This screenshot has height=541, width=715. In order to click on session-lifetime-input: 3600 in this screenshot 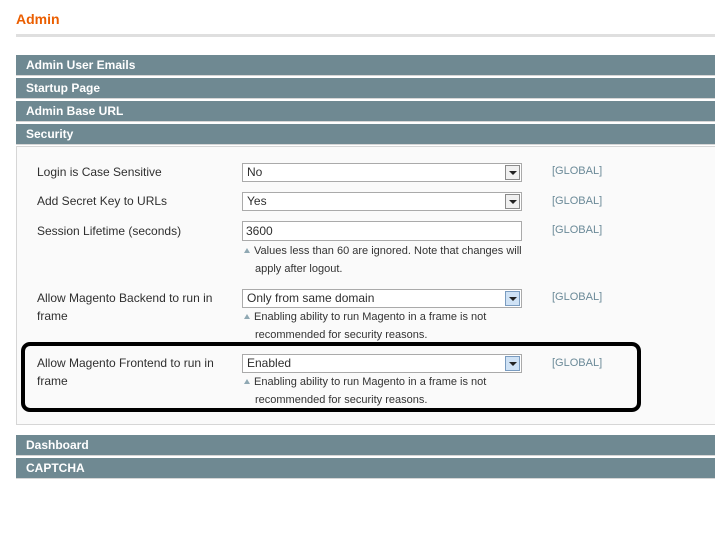, I will do `click(382, 231)`.